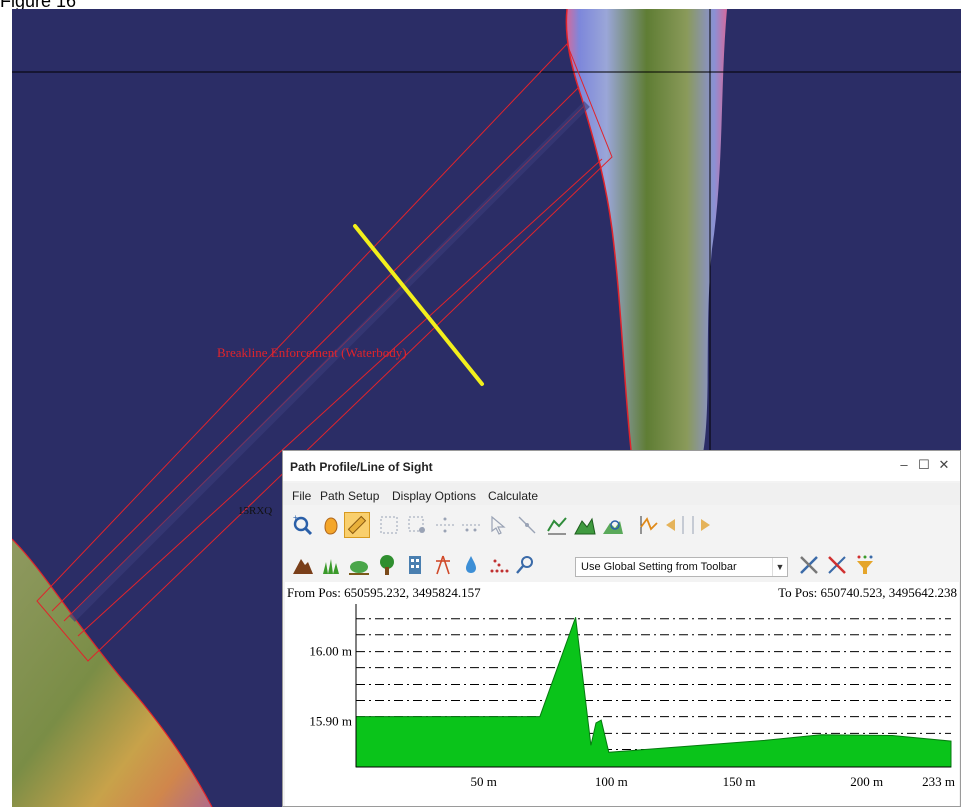 This screenshot has height=807, width=961. What do you see at coordinates (434, 496) in the screenshot?
I see `menu-display-options: Display Options` at bounding box center [434, 496].